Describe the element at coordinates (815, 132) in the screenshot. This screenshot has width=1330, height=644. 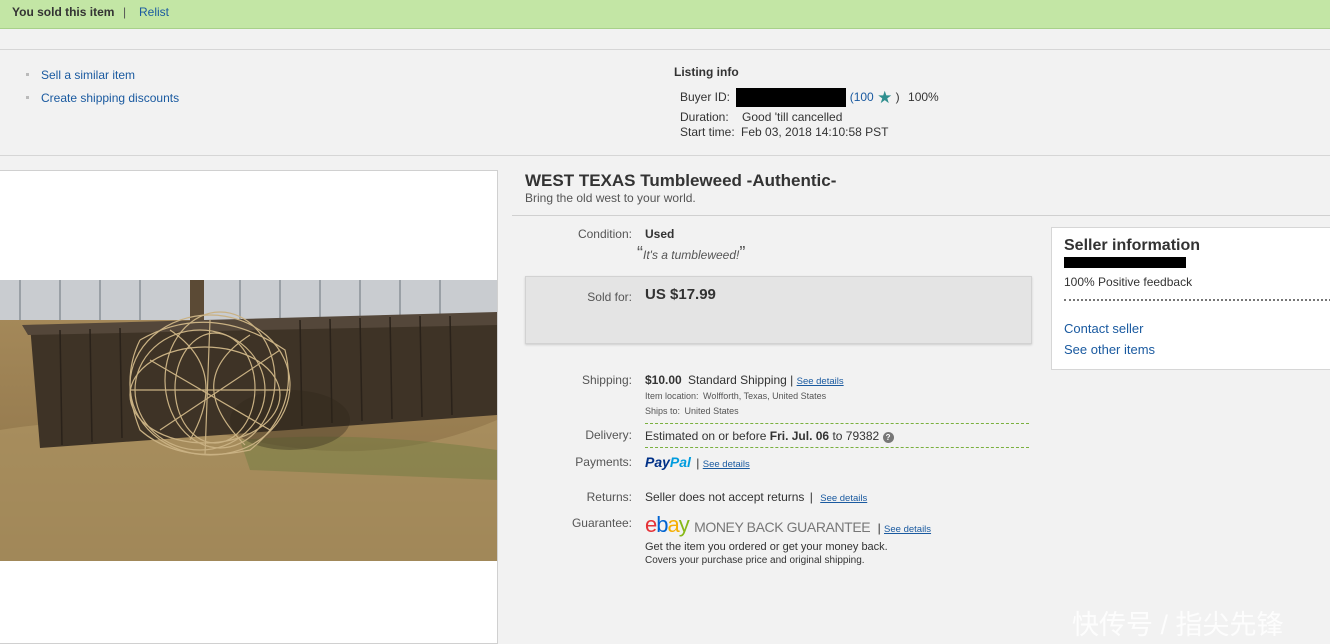
I see `start-time-value: Feb 03, 2018 14:10:58 PST` at that location.